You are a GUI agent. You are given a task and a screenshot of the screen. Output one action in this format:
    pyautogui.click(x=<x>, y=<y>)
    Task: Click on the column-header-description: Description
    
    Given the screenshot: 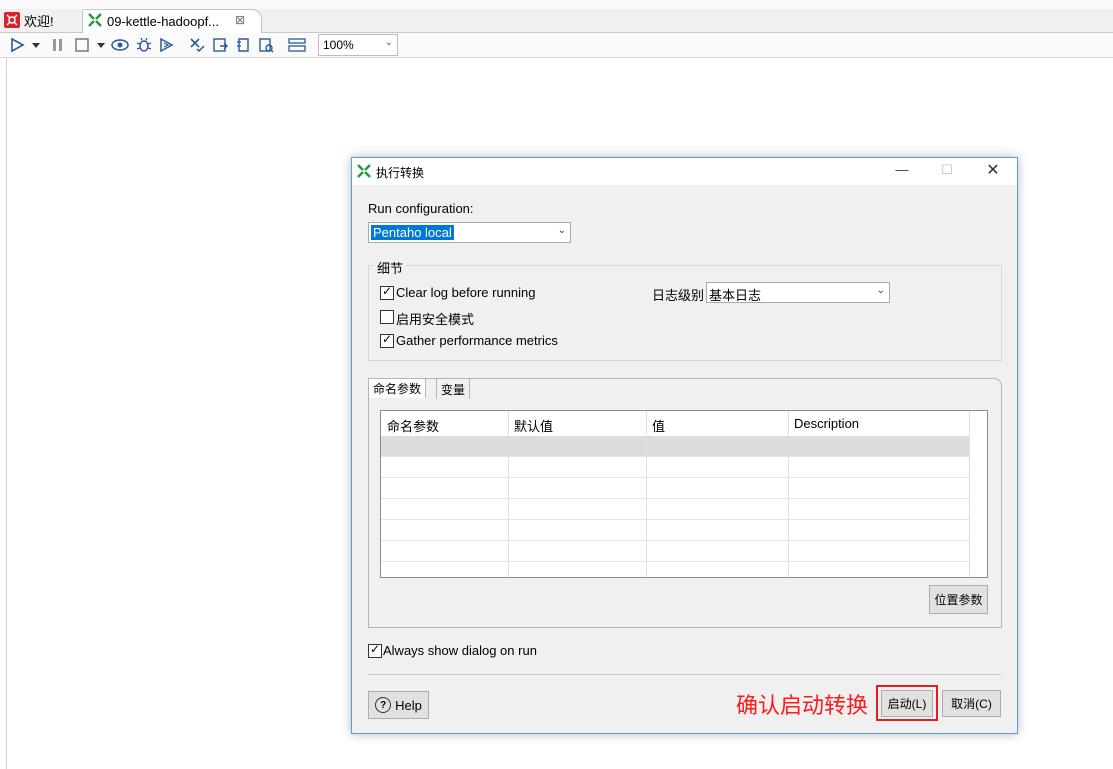 What is the action you would take?
    pyautogui.click(x=879, y=423)
    